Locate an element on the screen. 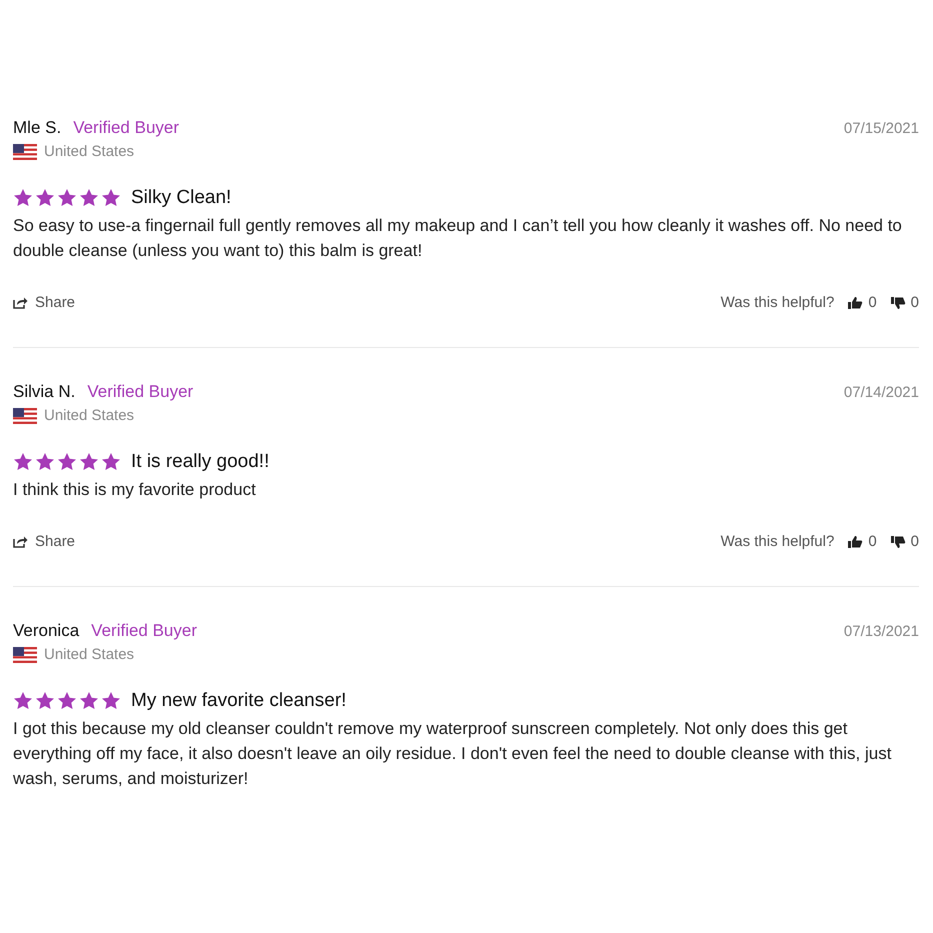  review-title: Silky Clean! is located at coordinates (181, 198).